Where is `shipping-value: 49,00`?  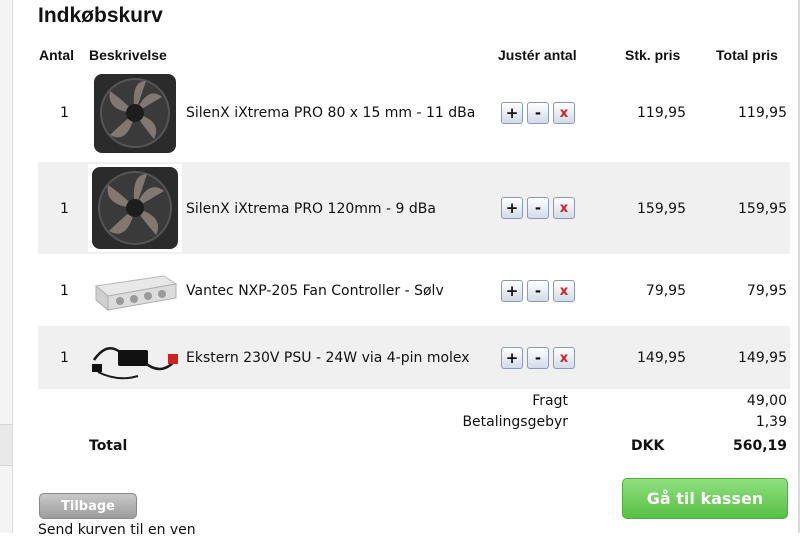
shipping-value: 49,00 is located at coordinates (766, 401).